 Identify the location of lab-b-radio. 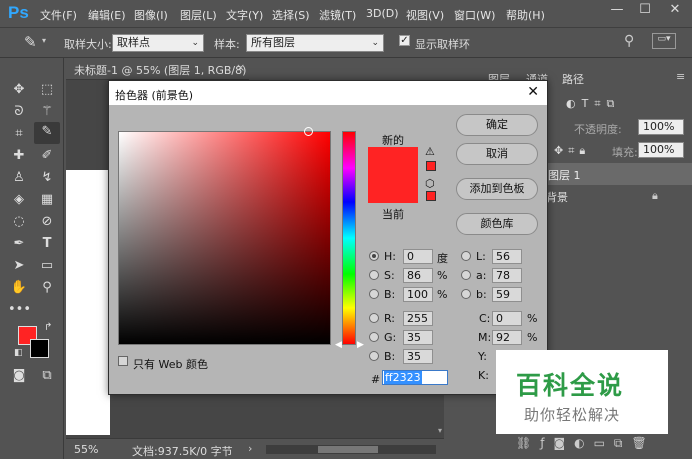
(466, 294).